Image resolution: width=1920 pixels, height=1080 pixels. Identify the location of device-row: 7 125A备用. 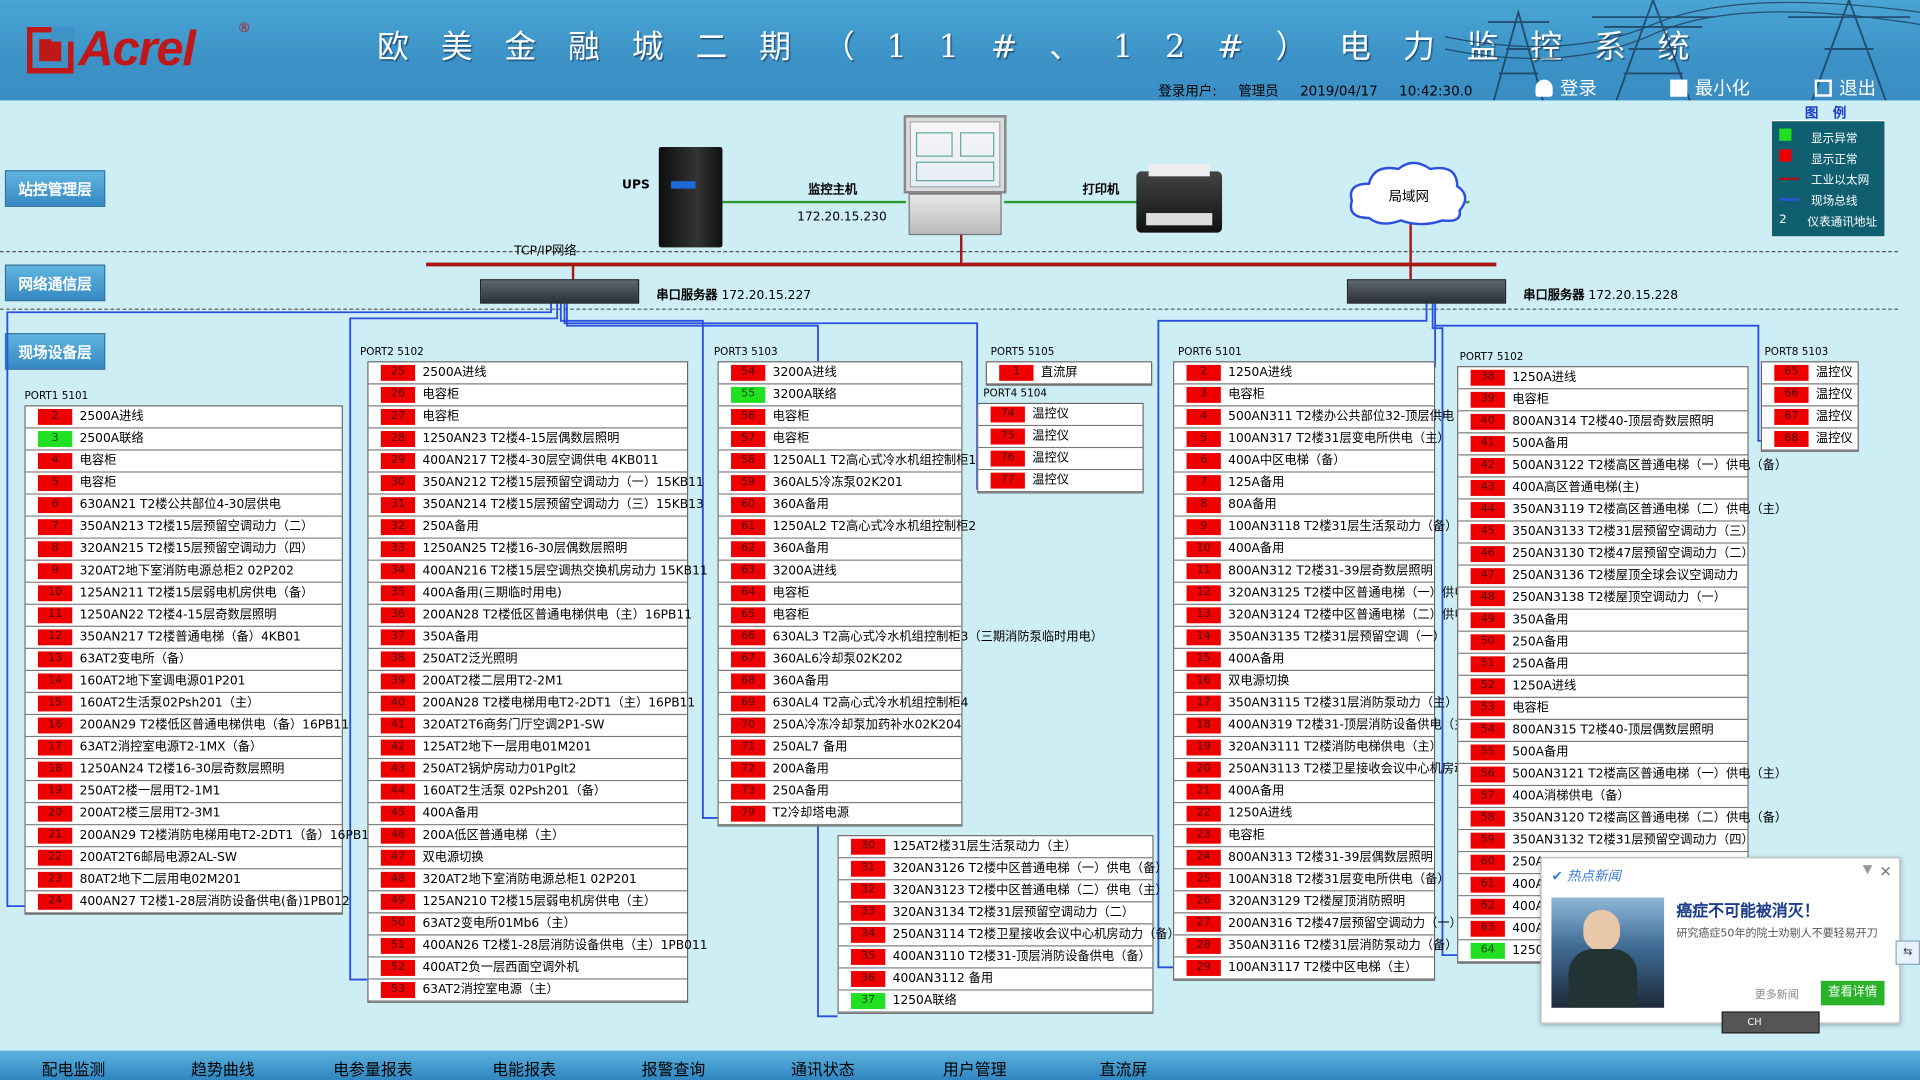
(1304, 483).